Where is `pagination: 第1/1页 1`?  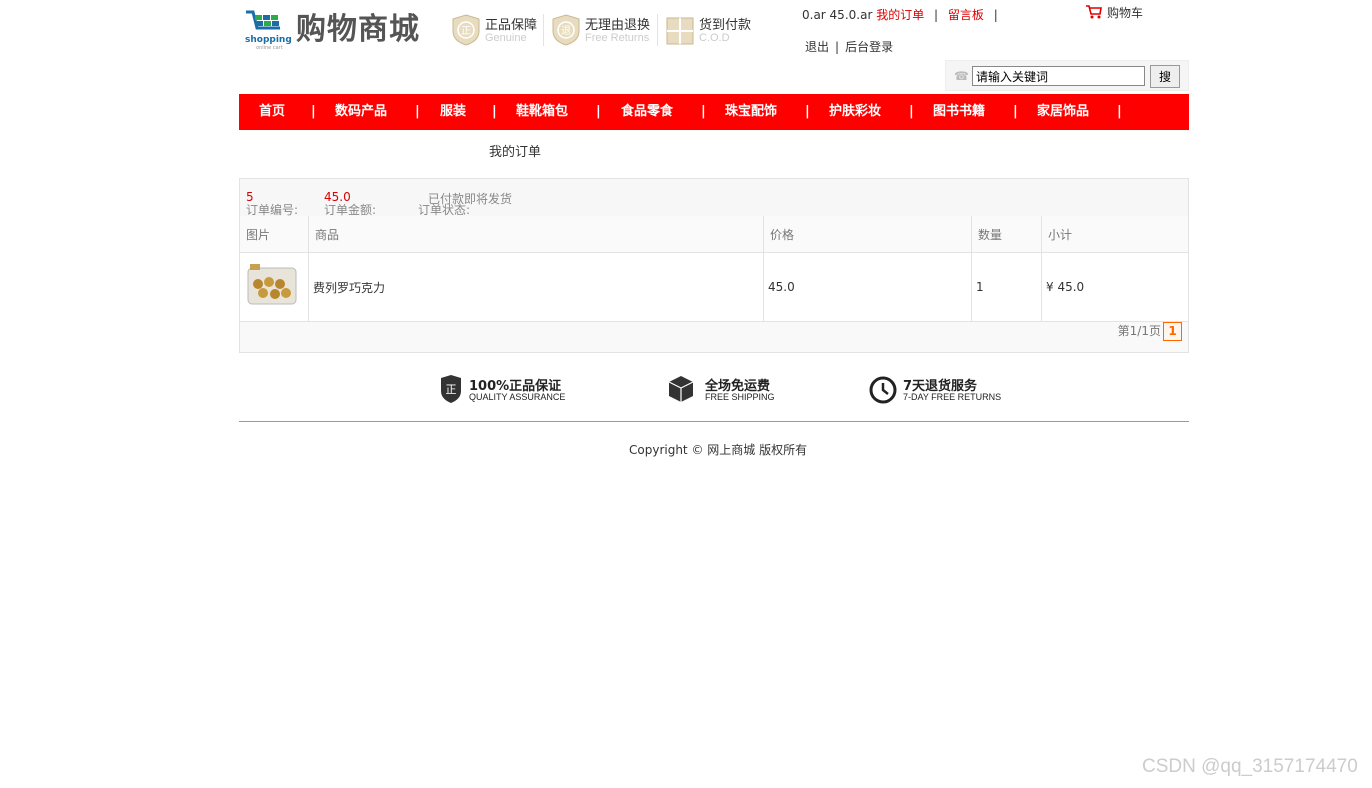 pagination: 第1/1页 1 is located at coordinates (1150, 331).